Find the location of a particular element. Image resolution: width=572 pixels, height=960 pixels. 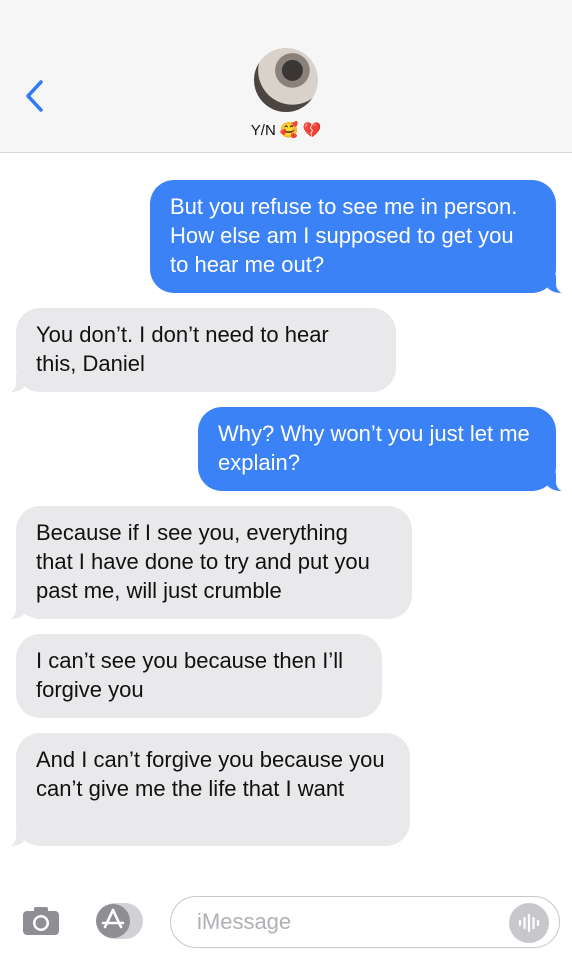

camera-icon is located at coordinates (41, 921).